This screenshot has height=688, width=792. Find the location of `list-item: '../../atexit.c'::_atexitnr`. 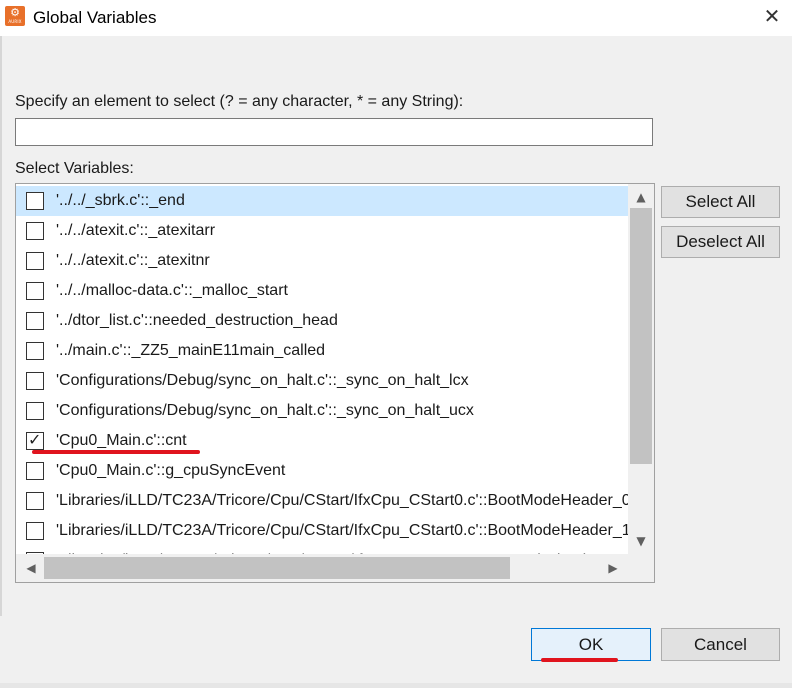

list-item: '../../atexit.c'::_atexitnr is located at coordinates (322, 261).